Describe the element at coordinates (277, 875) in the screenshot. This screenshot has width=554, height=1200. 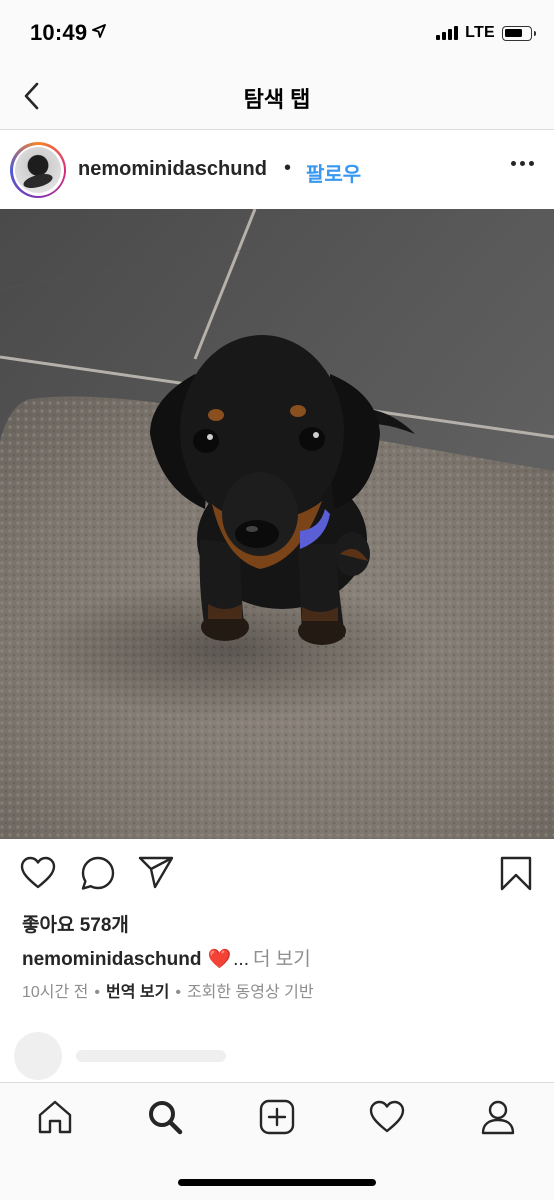
I see `post-actions` at that location.